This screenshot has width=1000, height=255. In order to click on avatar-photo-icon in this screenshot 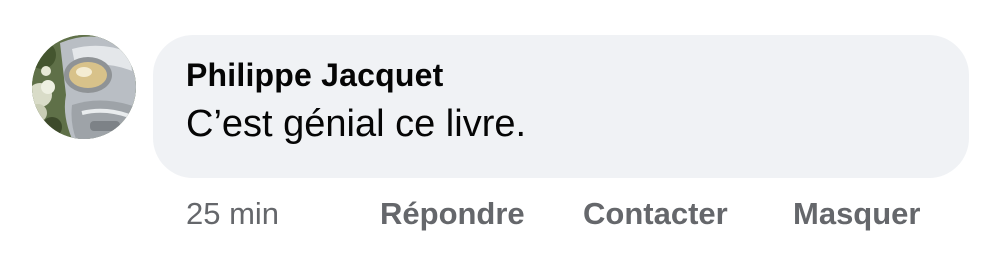, I will do `click(84, 87)`.